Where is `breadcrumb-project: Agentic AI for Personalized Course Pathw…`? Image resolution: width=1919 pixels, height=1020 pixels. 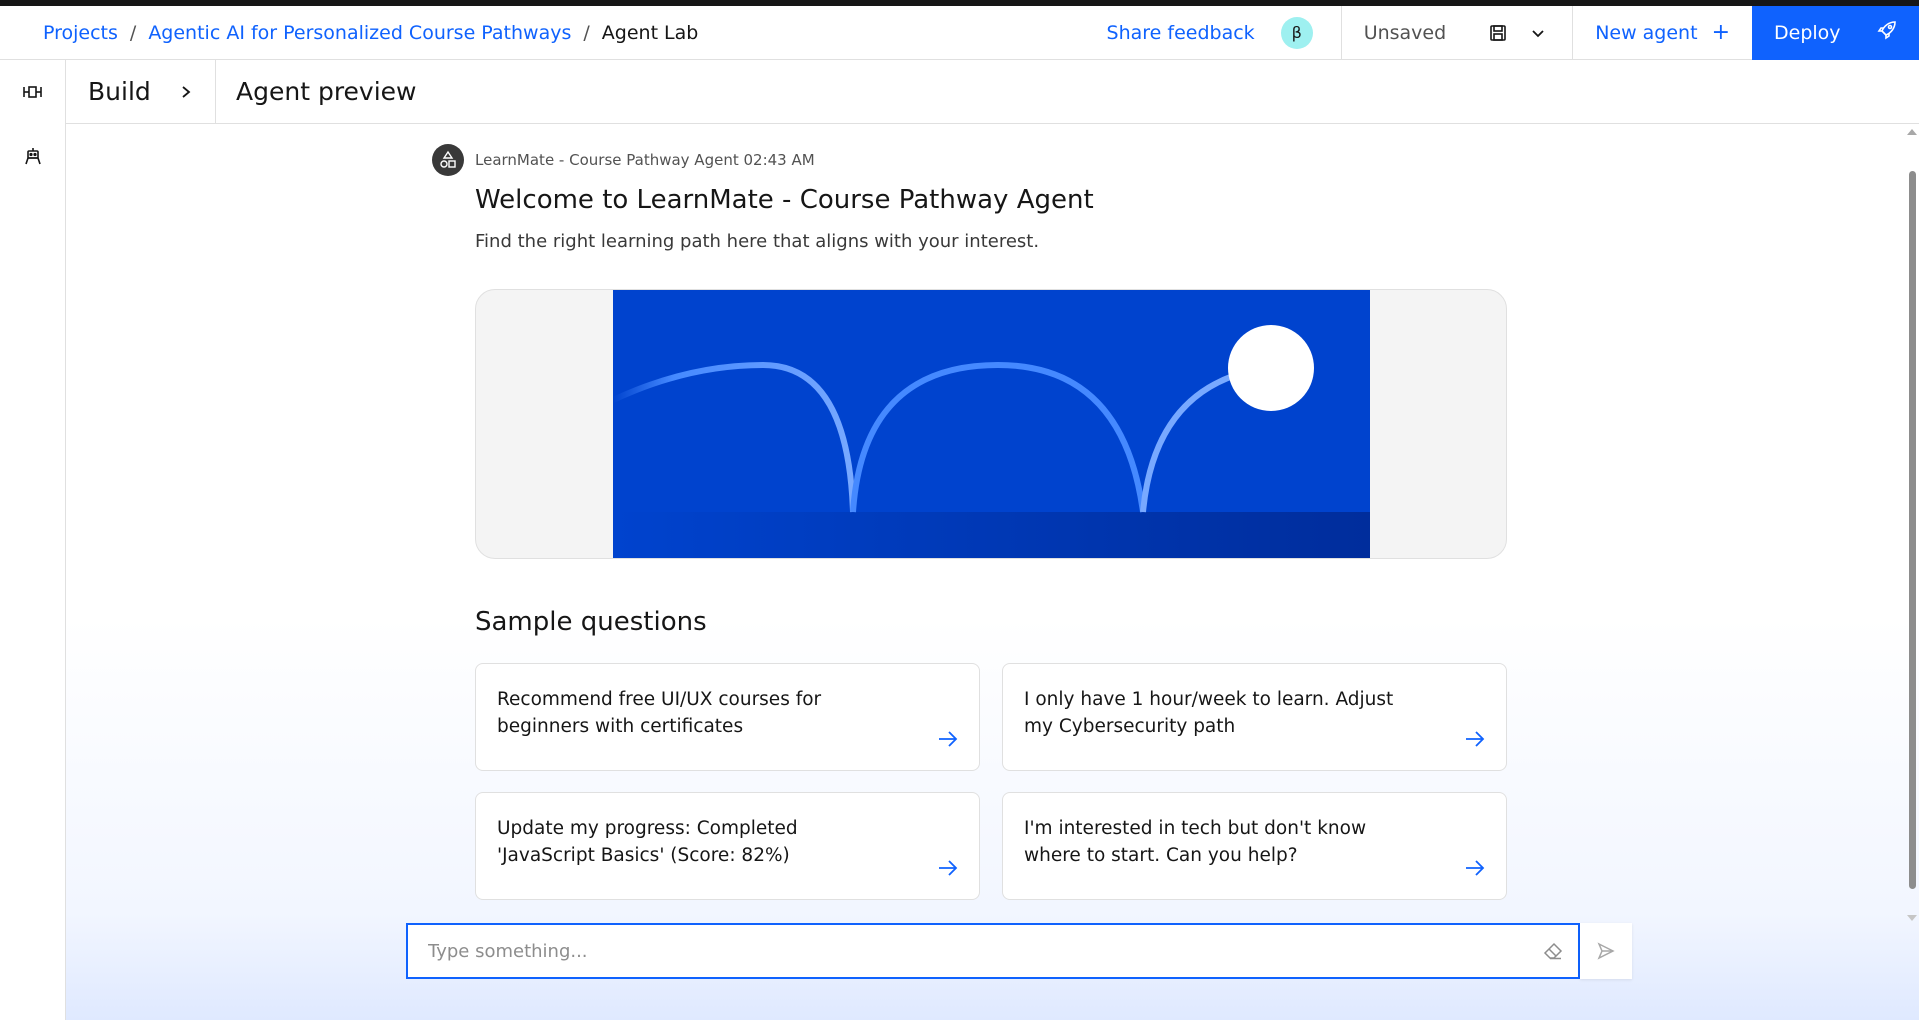 breadcrumb-project: Agentic AI for Personalized Course Pathw… is located at coordinates (359, 33).